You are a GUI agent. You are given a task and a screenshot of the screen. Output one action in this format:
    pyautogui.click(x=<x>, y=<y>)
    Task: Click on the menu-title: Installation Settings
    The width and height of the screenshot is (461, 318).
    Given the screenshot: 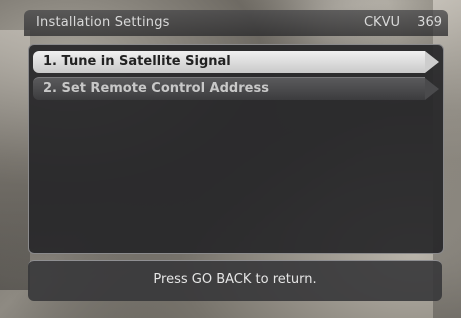 What is the action you would take?
    pyautogui.click(x=103, y=22)
    